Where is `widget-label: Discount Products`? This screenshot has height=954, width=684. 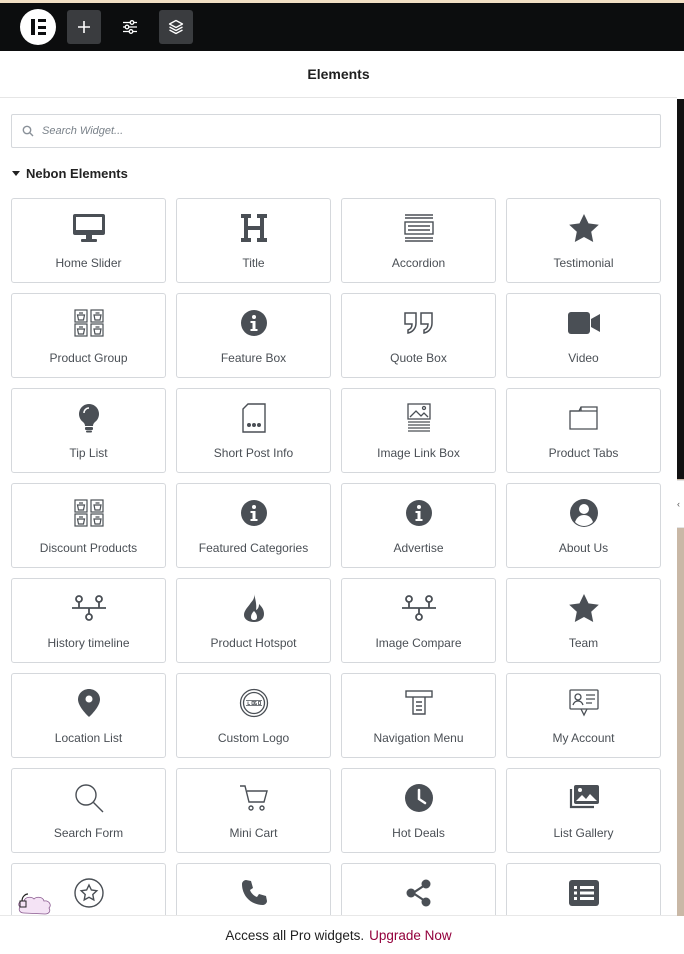
widget-label: Discount Products is located at coordinates (88, 548).